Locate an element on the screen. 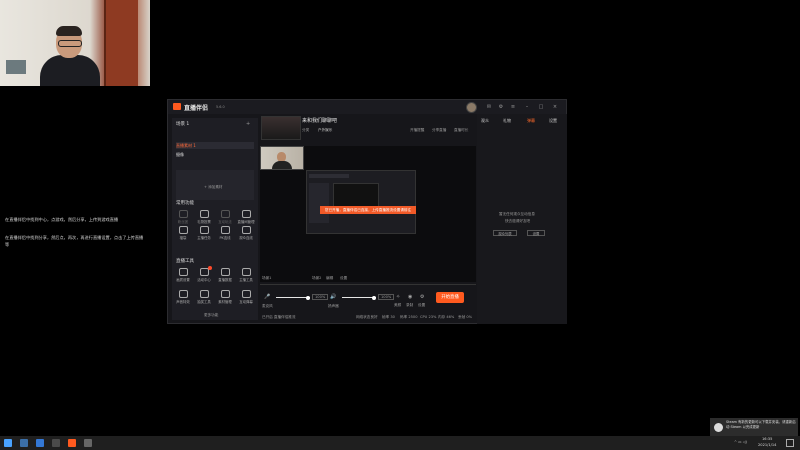 The image size is (800, 450). toggle-settings: 设置 is located at coordinates (421, 305).